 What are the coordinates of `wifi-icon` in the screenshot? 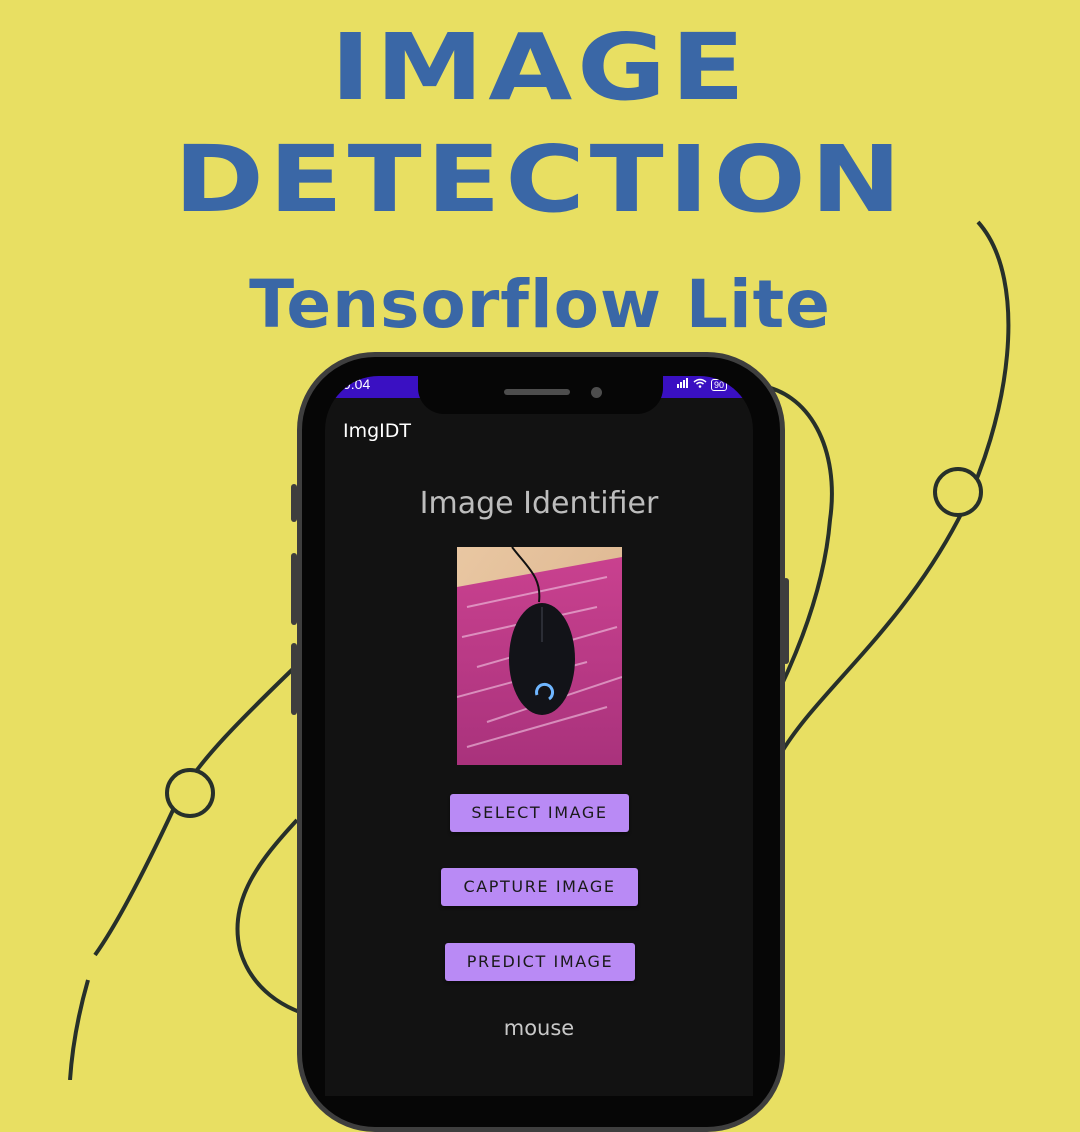 It's located at (700, 384).